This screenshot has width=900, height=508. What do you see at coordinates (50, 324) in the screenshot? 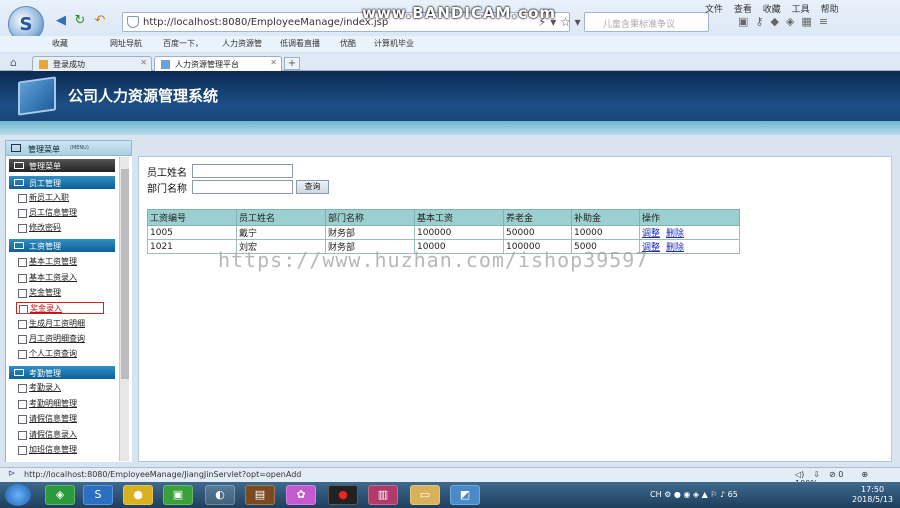
I see `sidebar-item-monthly-detail-generate: 生成月工资明细` at bounding box center [50, 324].